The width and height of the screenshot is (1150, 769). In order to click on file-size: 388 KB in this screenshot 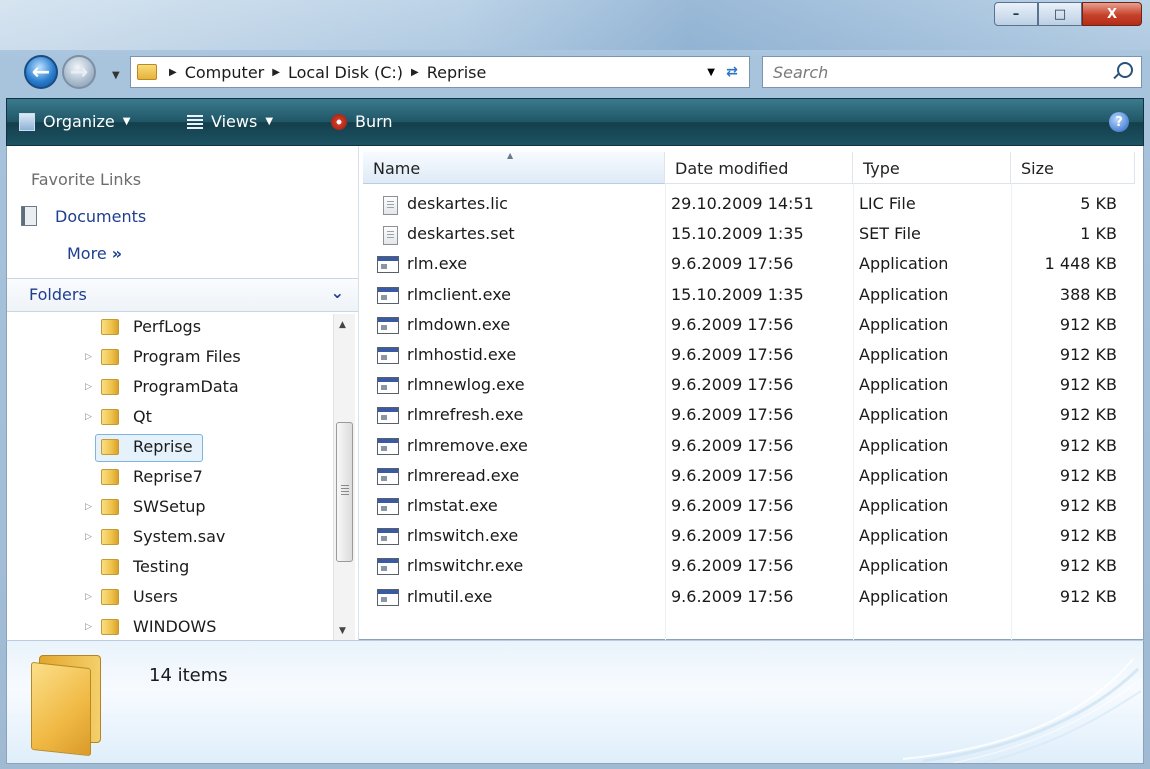, I will do `click(1088, 294)`.